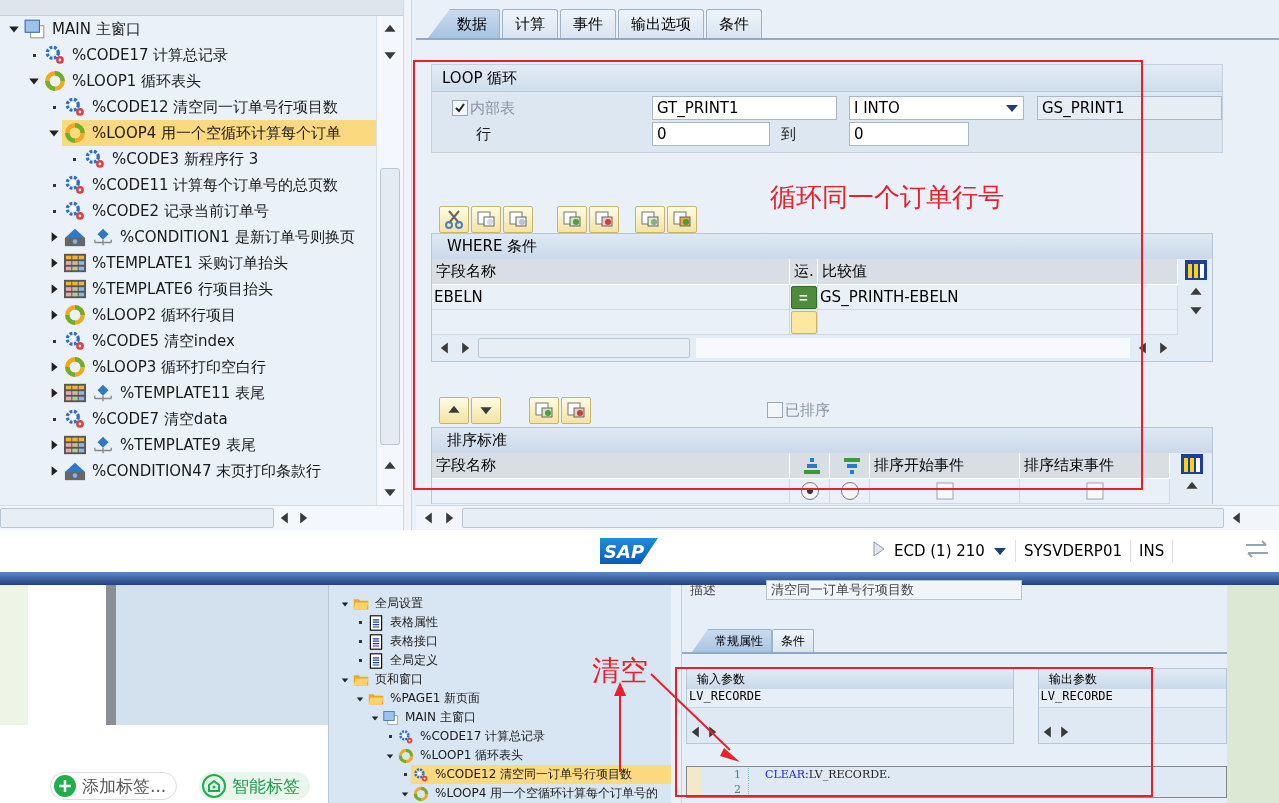  What do you see at coordinates (894, 590) in the screenshot?
I see `description-field: 清空同一订单号行项目数` at bounding box center [894, 590].